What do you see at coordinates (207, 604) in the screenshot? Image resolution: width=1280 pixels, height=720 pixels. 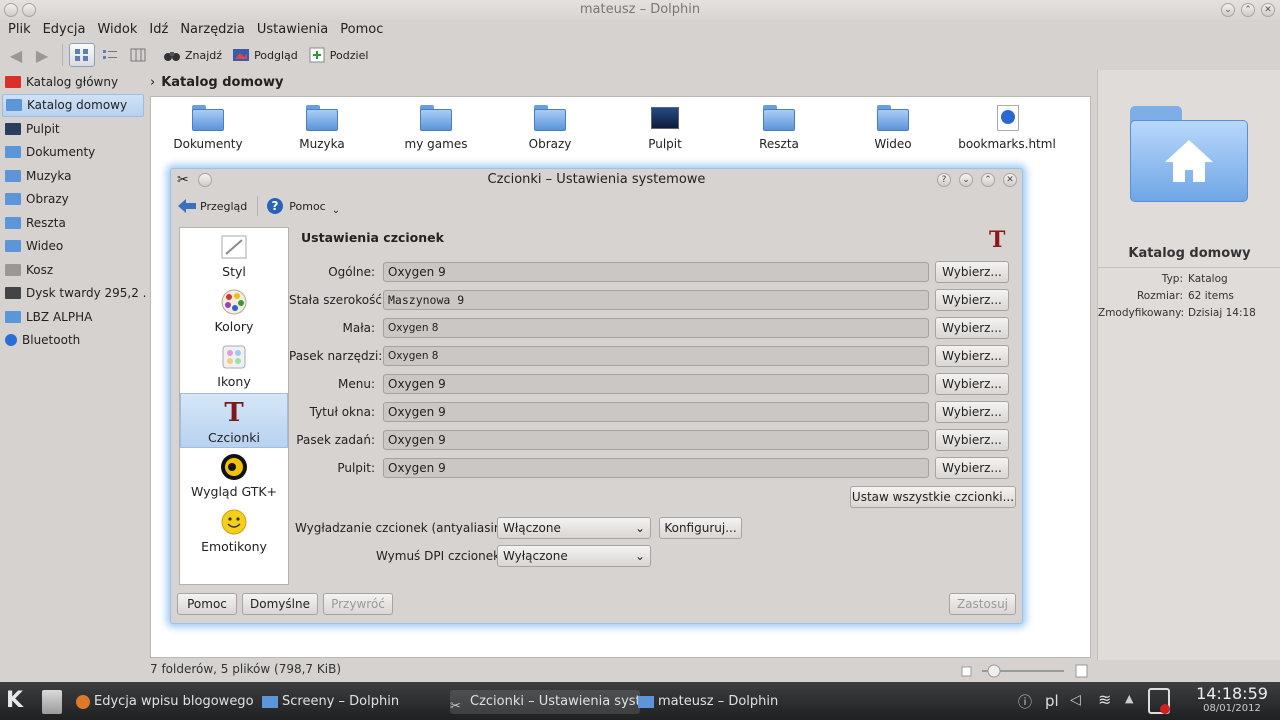 I see `help-button: Pomoc` at bounding box center [207, 604].